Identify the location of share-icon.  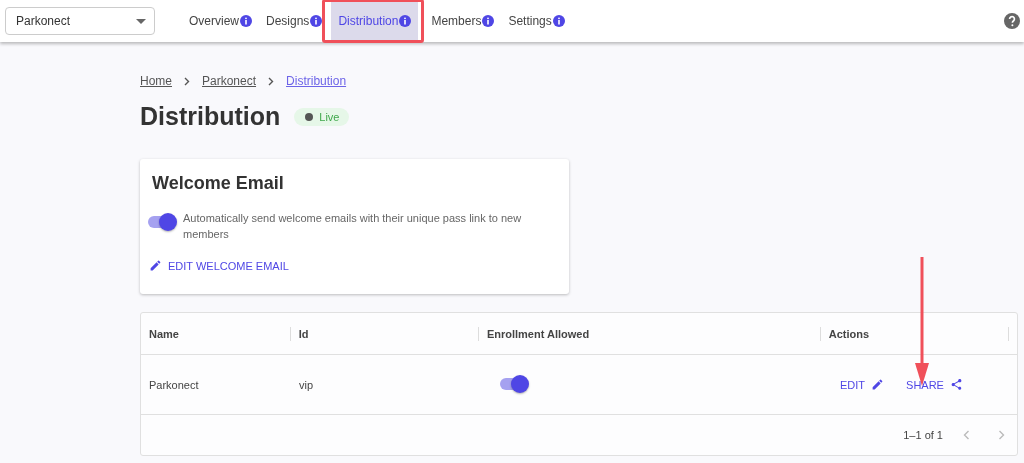
(956, 384).